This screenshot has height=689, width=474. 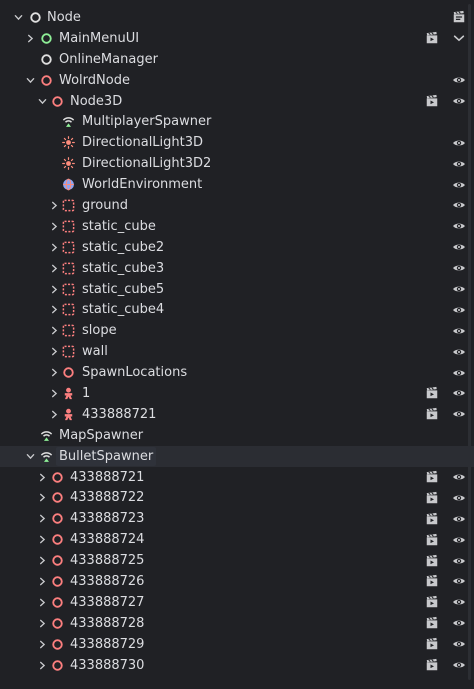 I want to click on tree-item-label: BulletSpawner, so click(x=106, y=456).